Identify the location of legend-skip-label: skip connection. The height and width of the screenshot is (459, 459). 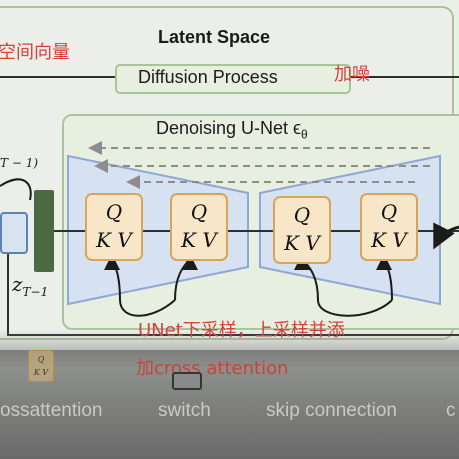
(331, 410).